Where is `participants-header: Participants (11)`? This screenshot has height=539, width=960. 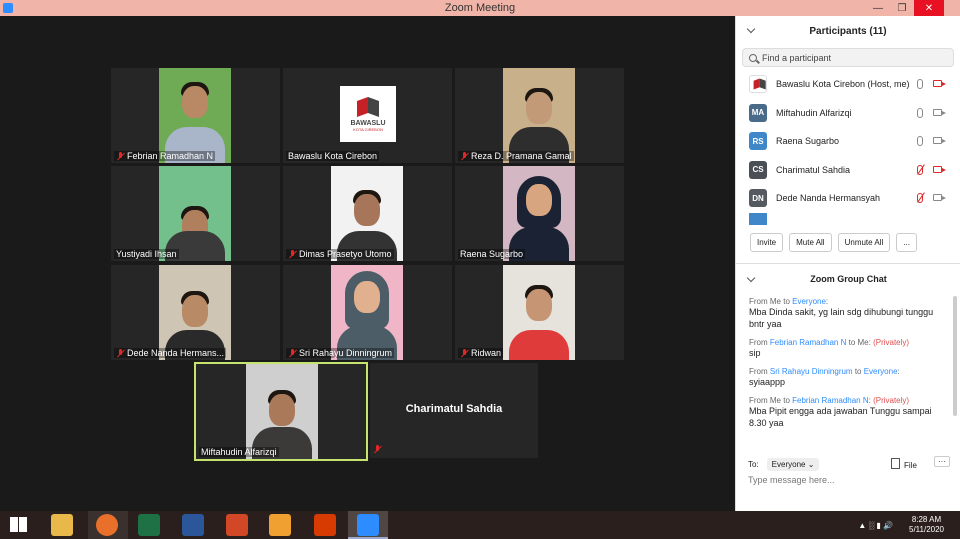 participants-header: Participants (11) is located at coordinates (848, 31).